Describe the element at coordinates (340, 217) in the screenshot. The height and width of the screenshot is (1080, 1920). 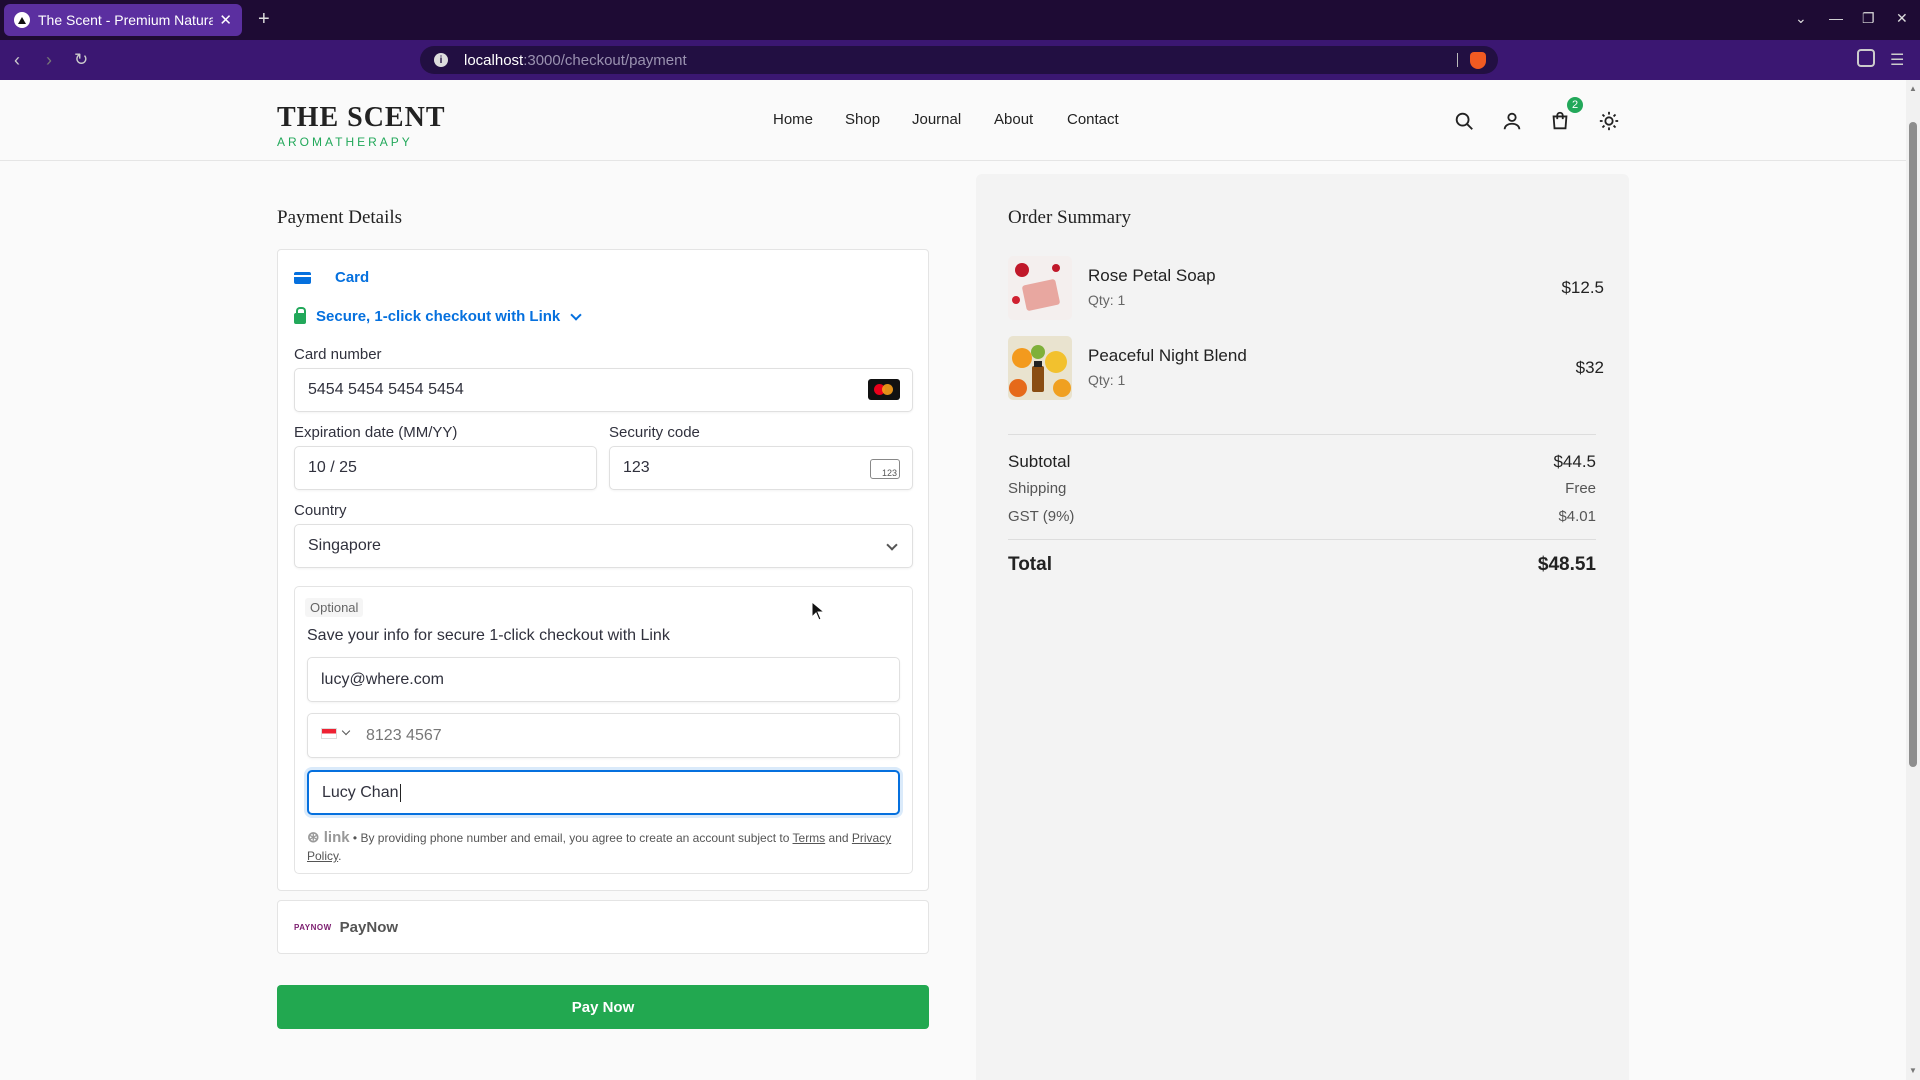
I see `payment-details-title: Payment Details` at that location.